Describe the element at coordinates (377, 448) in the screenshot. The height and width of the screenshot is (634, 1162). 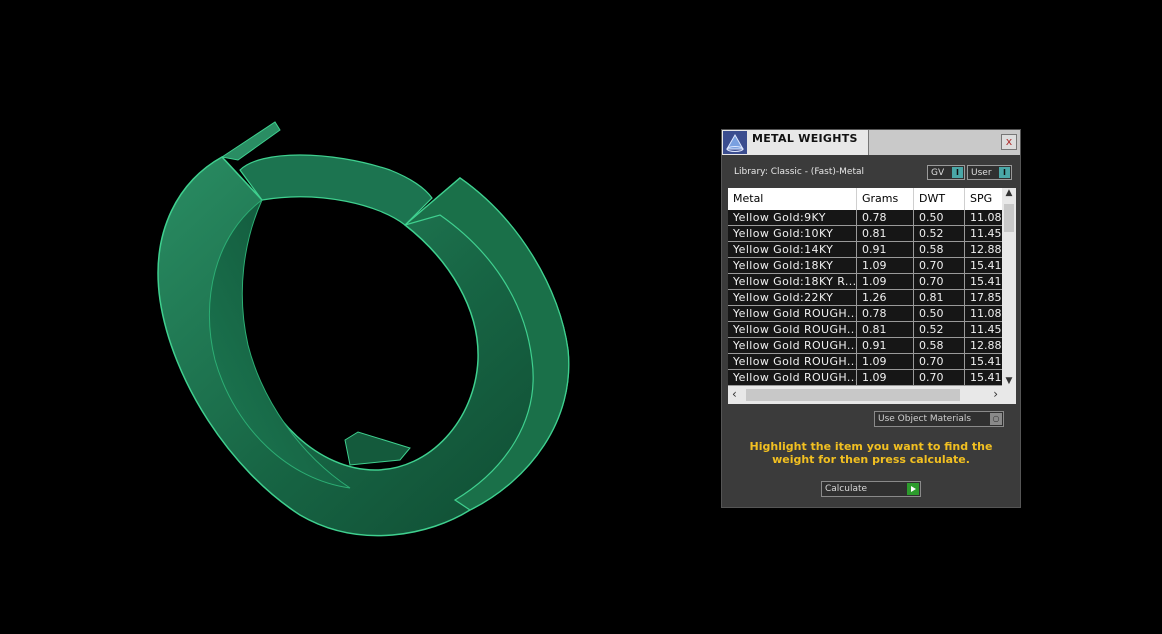
I see `ring-latch-notch` at that location.